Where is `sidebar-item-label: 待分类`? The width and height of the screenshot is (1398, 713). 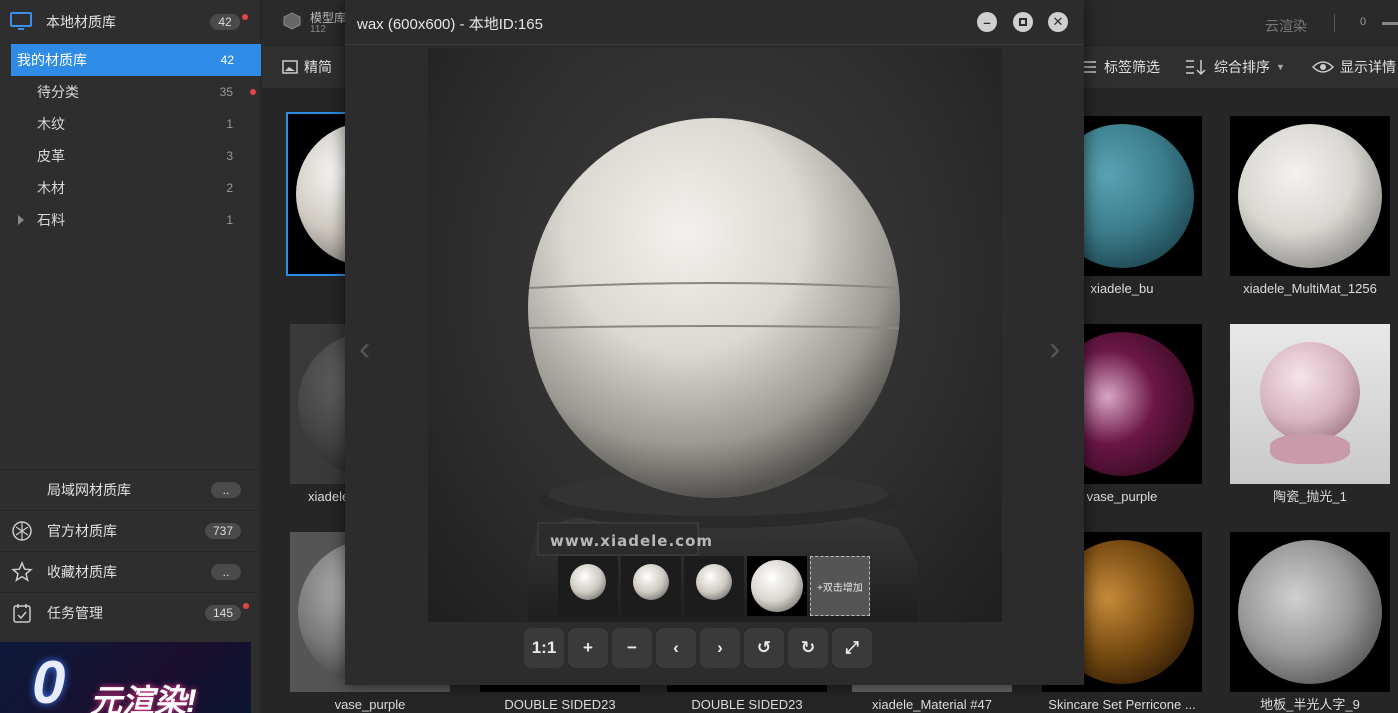
sidebar-item-label: 待分类 is located at coordinates (58, 92).